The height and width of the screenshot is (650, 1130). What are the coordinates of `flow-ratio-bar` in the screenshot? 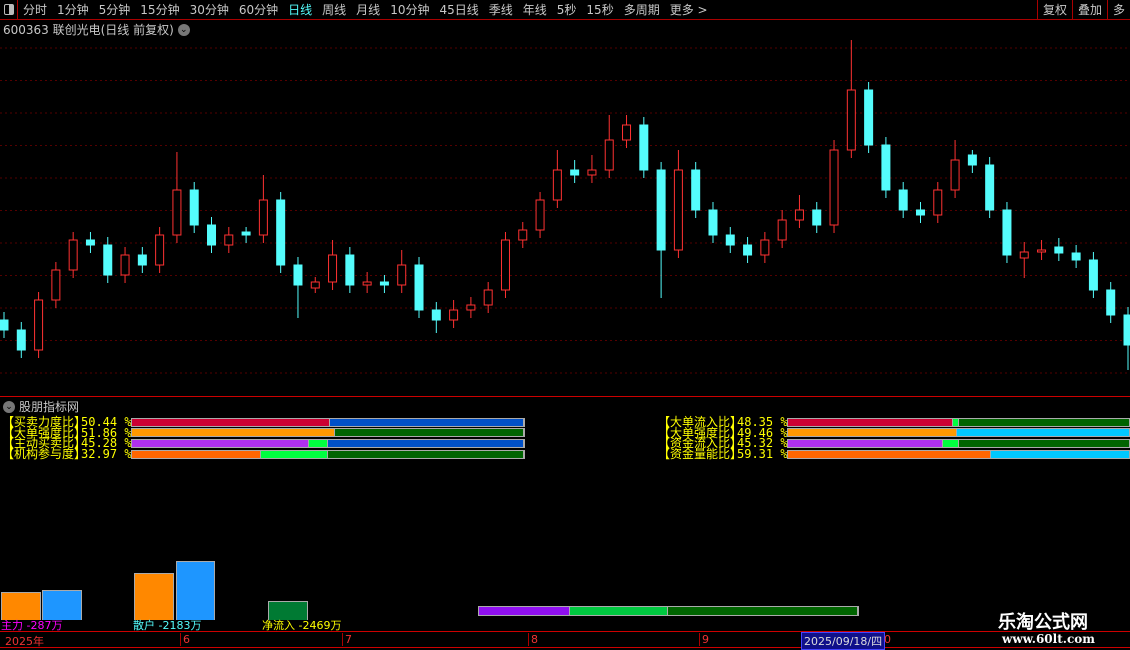 It's located at (668, 611).